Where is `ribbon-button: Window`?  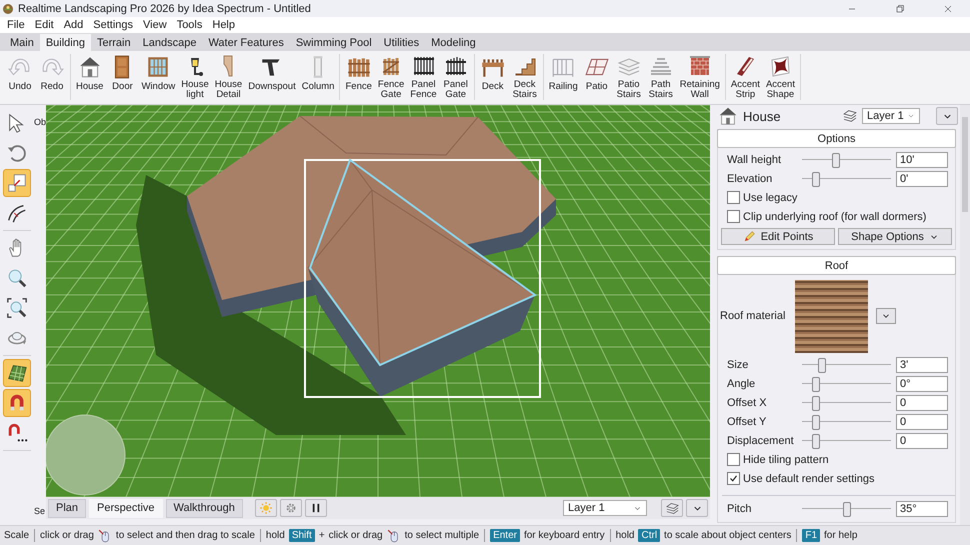
ribbon-button: Window is located at coordinates (158, 77).